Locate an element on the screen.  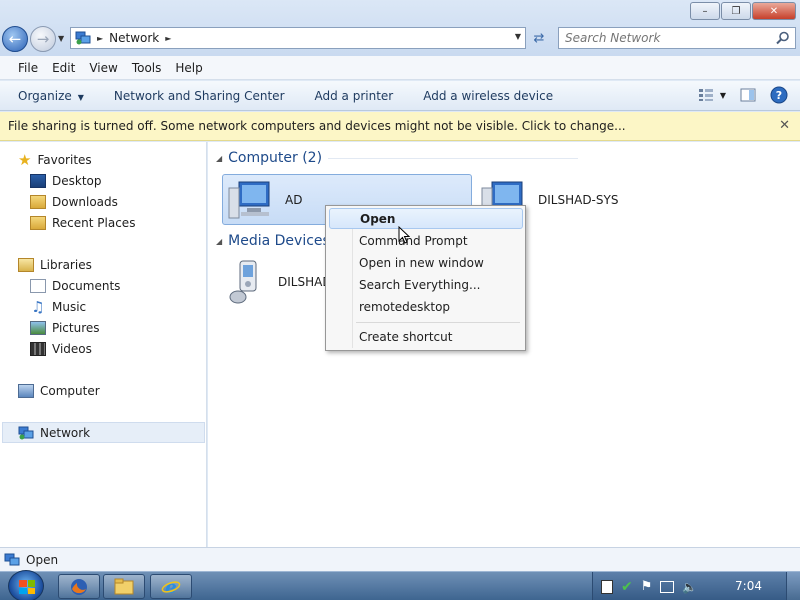
group-header-media-devices: ◢ Media Devices is located at coordinates (273, 241).